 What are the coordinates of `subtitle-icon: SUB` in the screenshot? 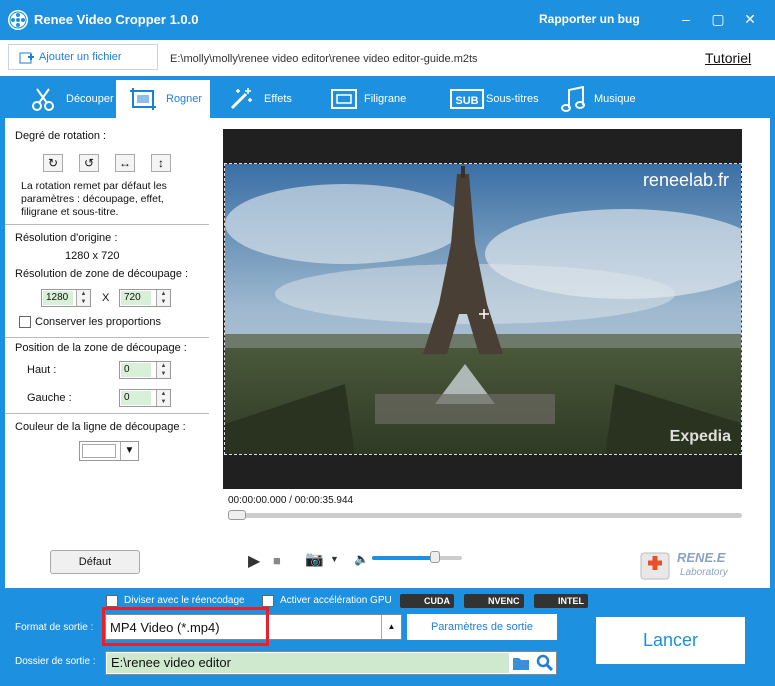 It's located at (467, 99).